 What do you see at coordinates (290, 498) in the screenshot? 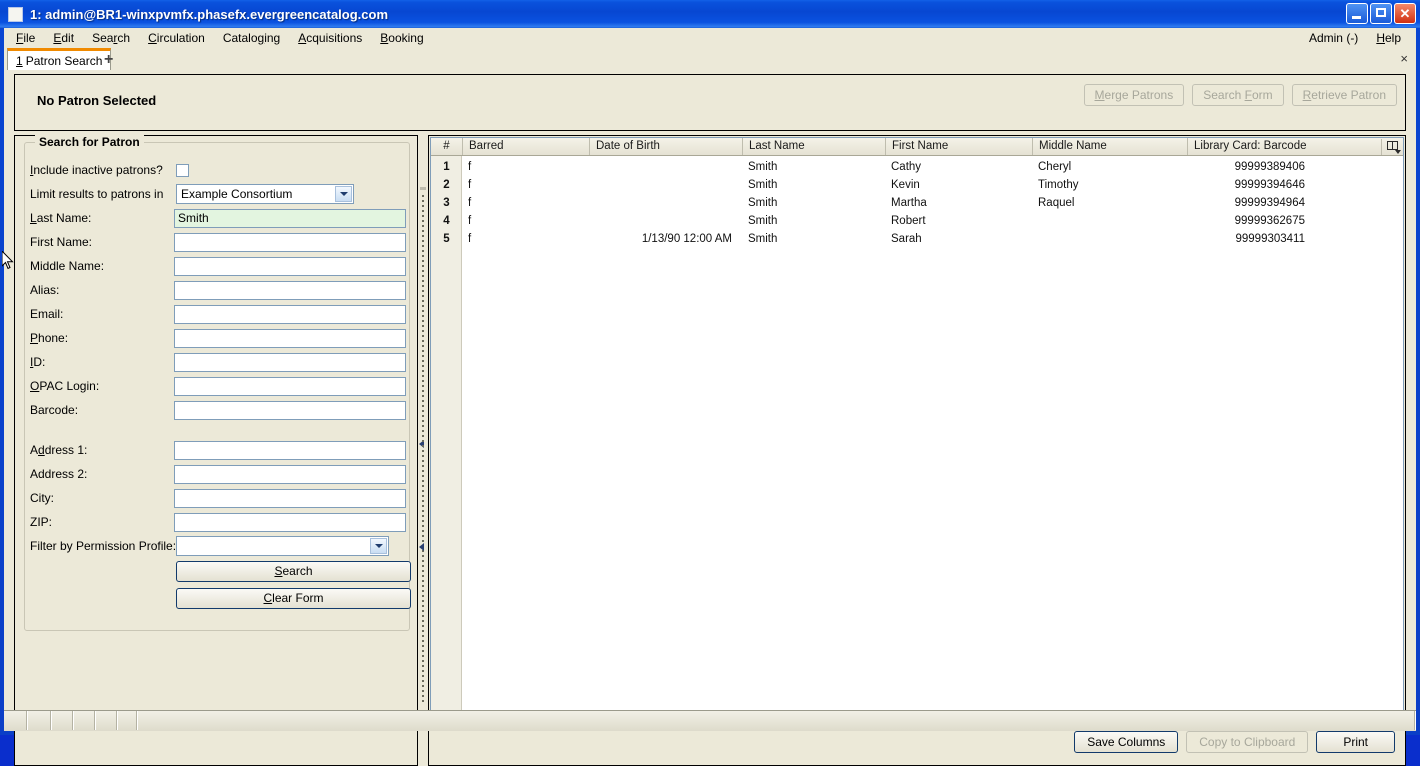
I see `city-input` at bounding box center [290, 498].